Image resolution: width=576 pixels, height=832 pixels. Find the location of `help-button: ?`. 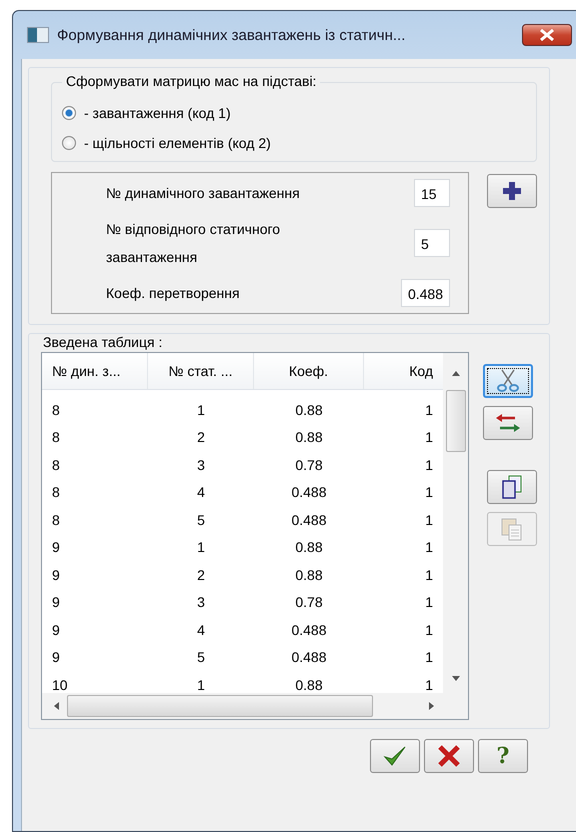

help-button: ? is located at coordinates (503, 756).